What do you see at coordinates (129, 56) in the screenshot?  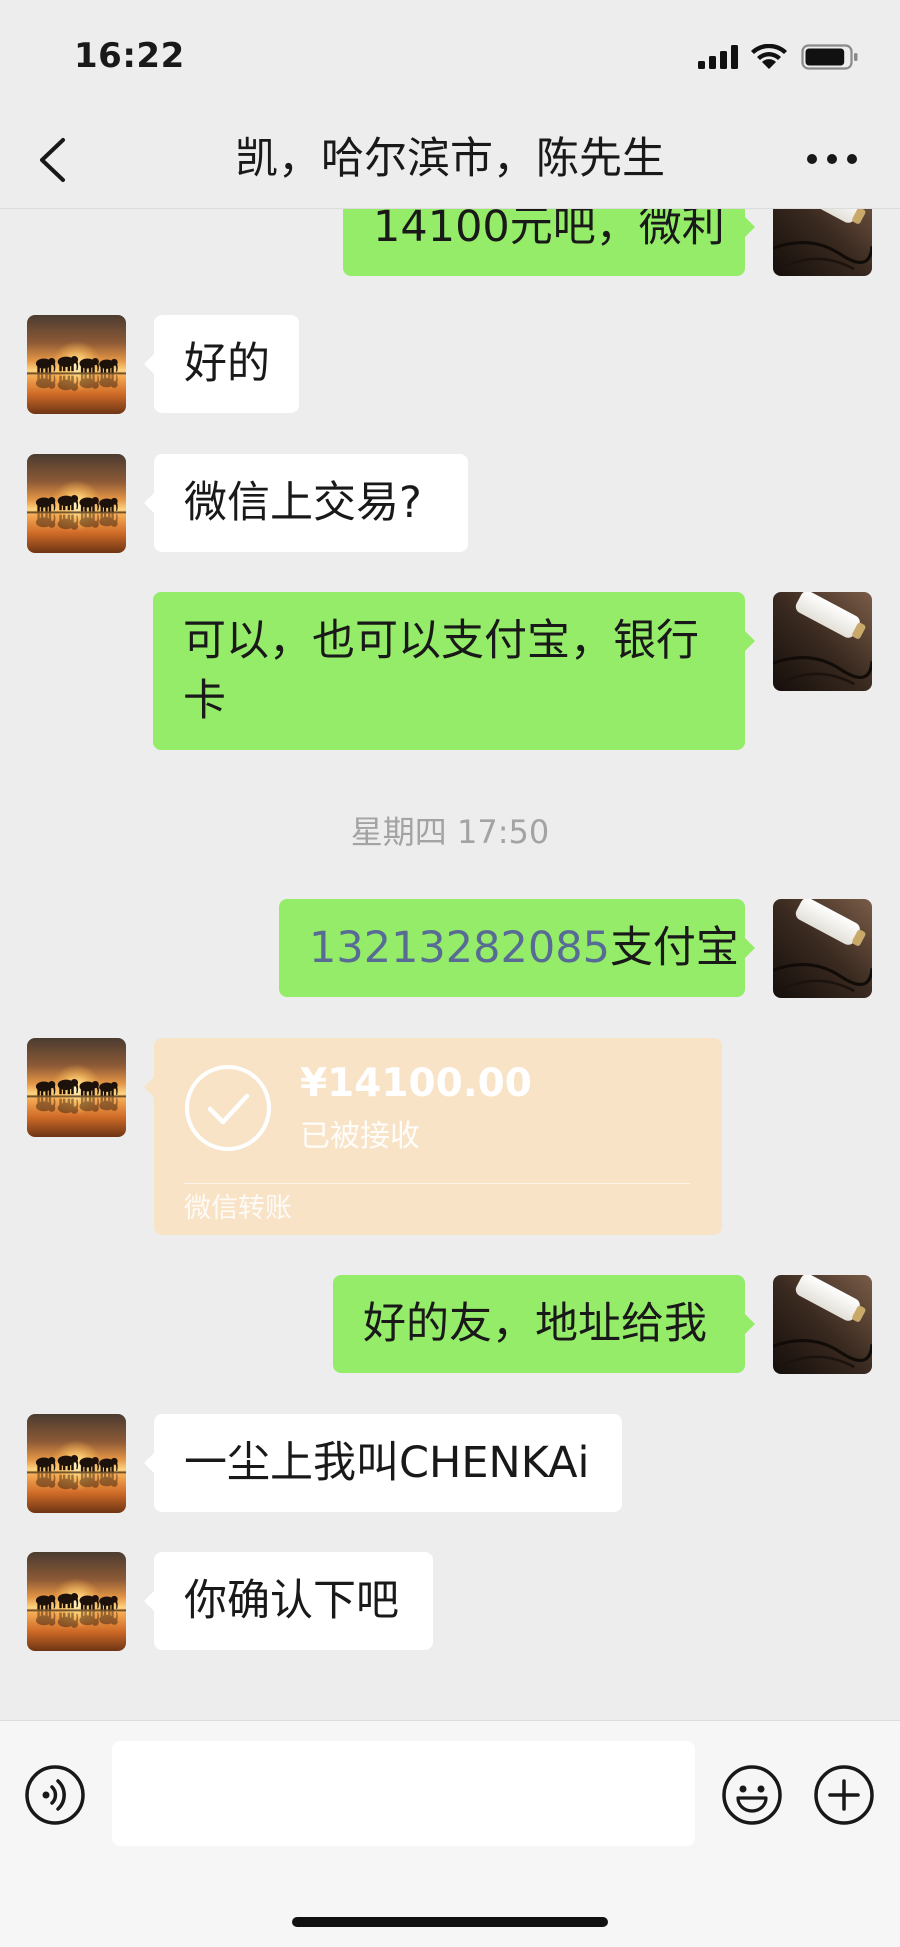 I see `status-time: 16:22` at bounding box center [129, 56].